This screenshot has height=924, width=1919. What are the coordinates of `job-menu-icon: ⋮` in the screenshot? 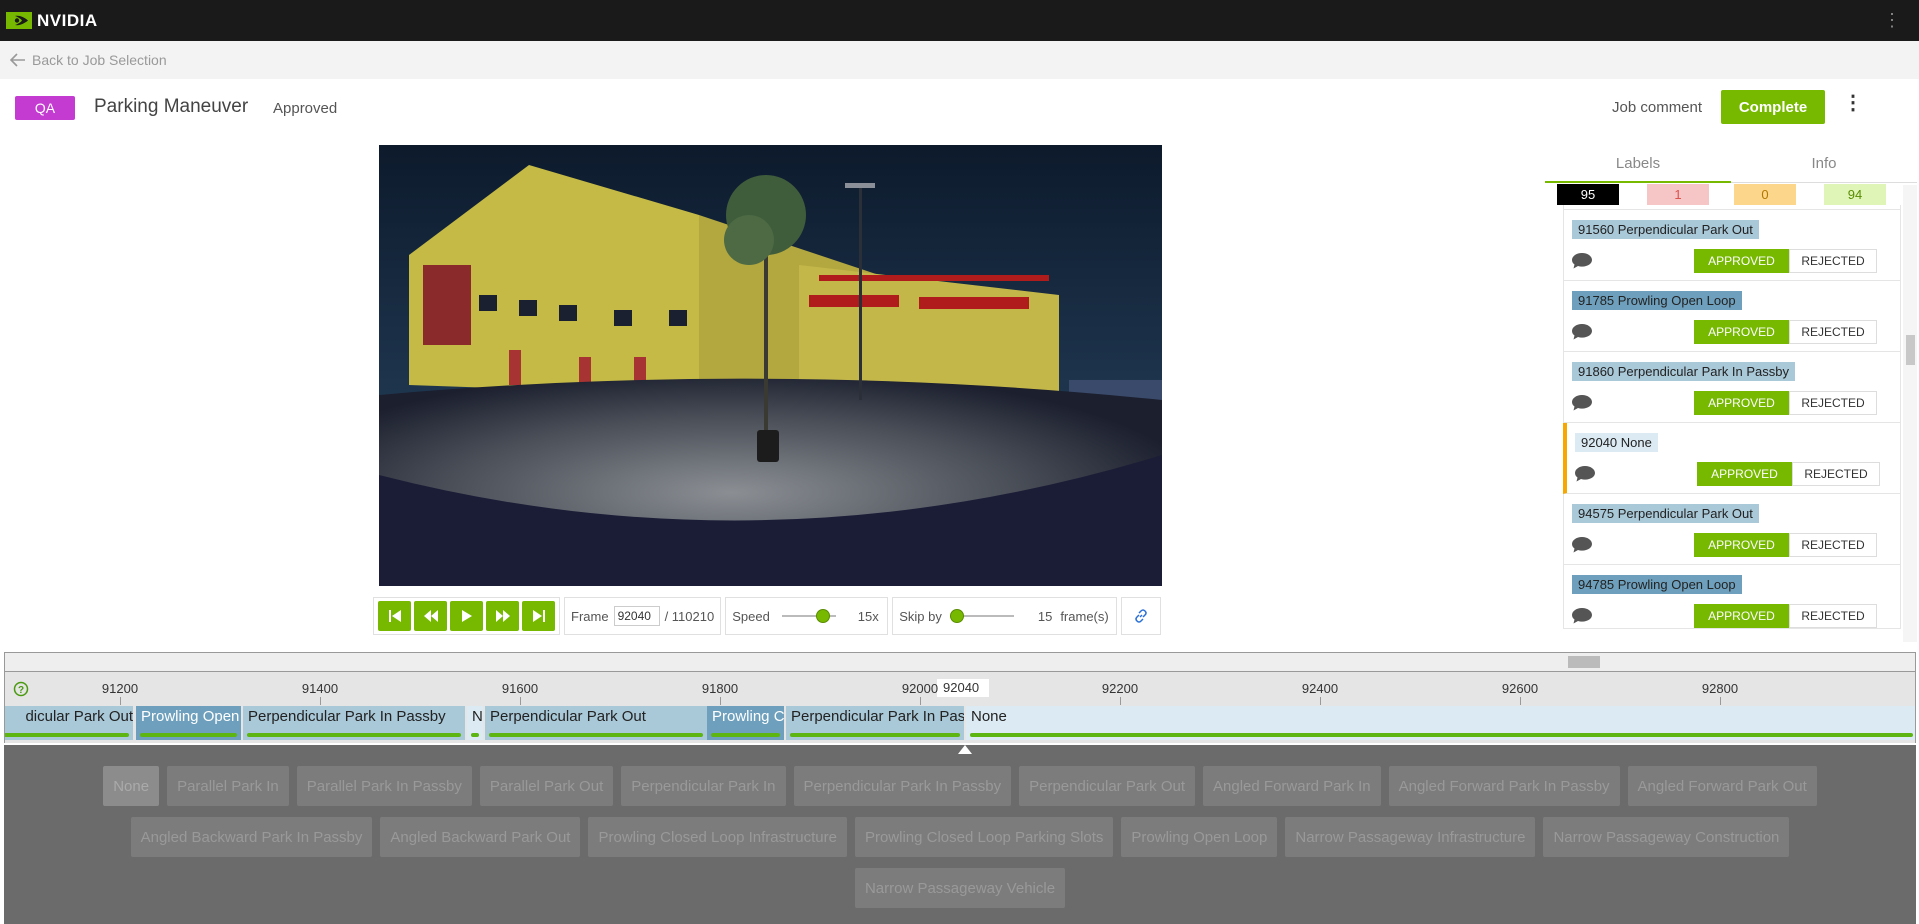 It's located at (1853, 103).